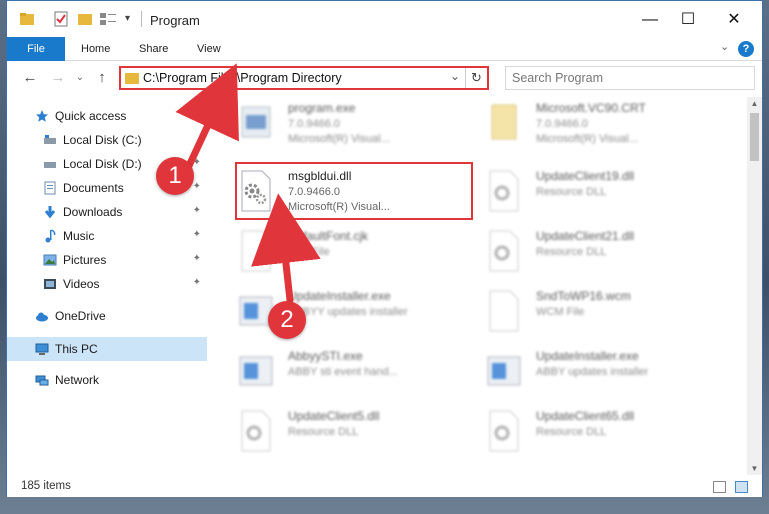 The height and width of the screenshot is (514, 769). I want to click on file-item: UpdateClient65.dll Resource DLL, so click(600, 433).